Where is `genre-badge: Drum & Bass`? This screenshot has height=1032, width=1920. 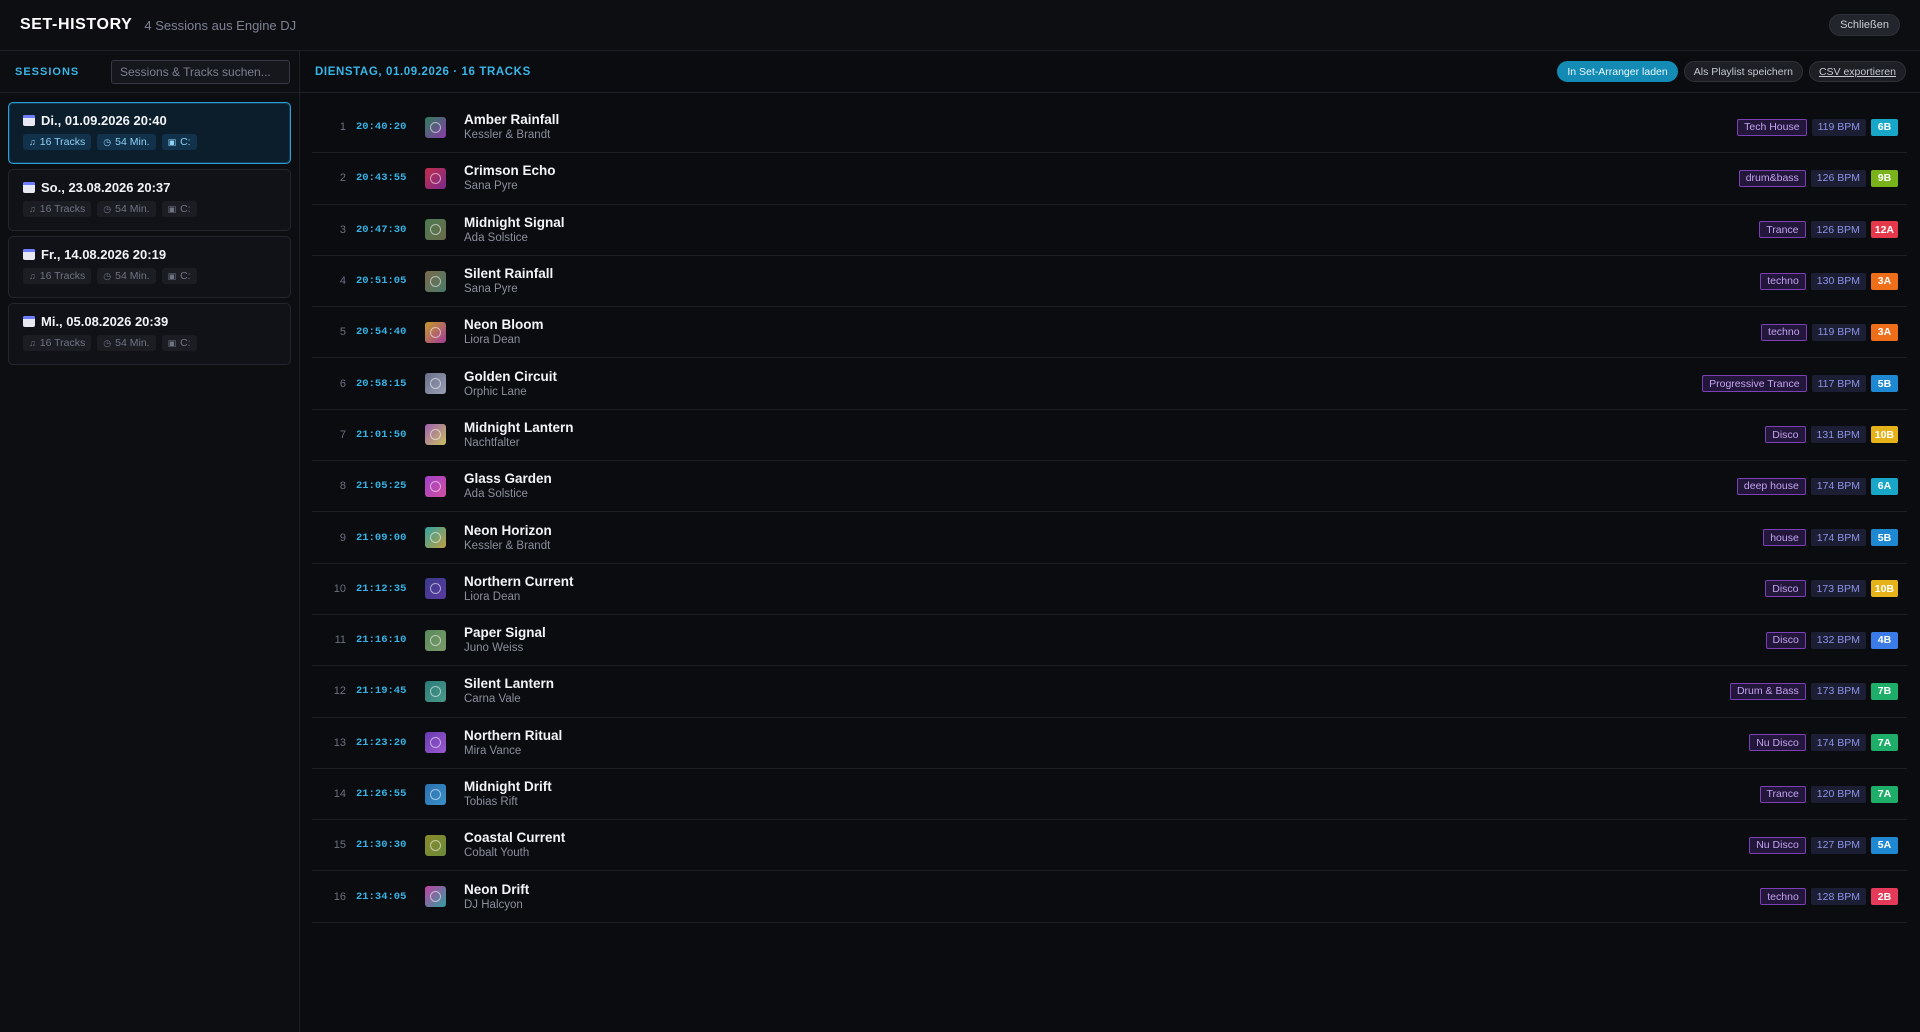 genre-badge: Drum & Bass is located at coordinates (1767, 691).